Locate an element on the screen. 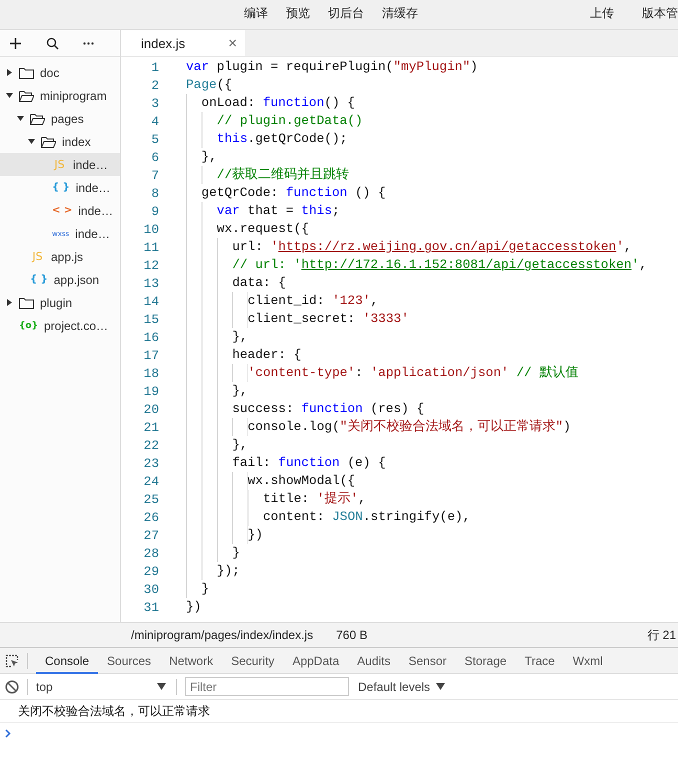 This screenshot has width=678, height=768. tree-item: JS app.js is located at coordinates (60, 256).